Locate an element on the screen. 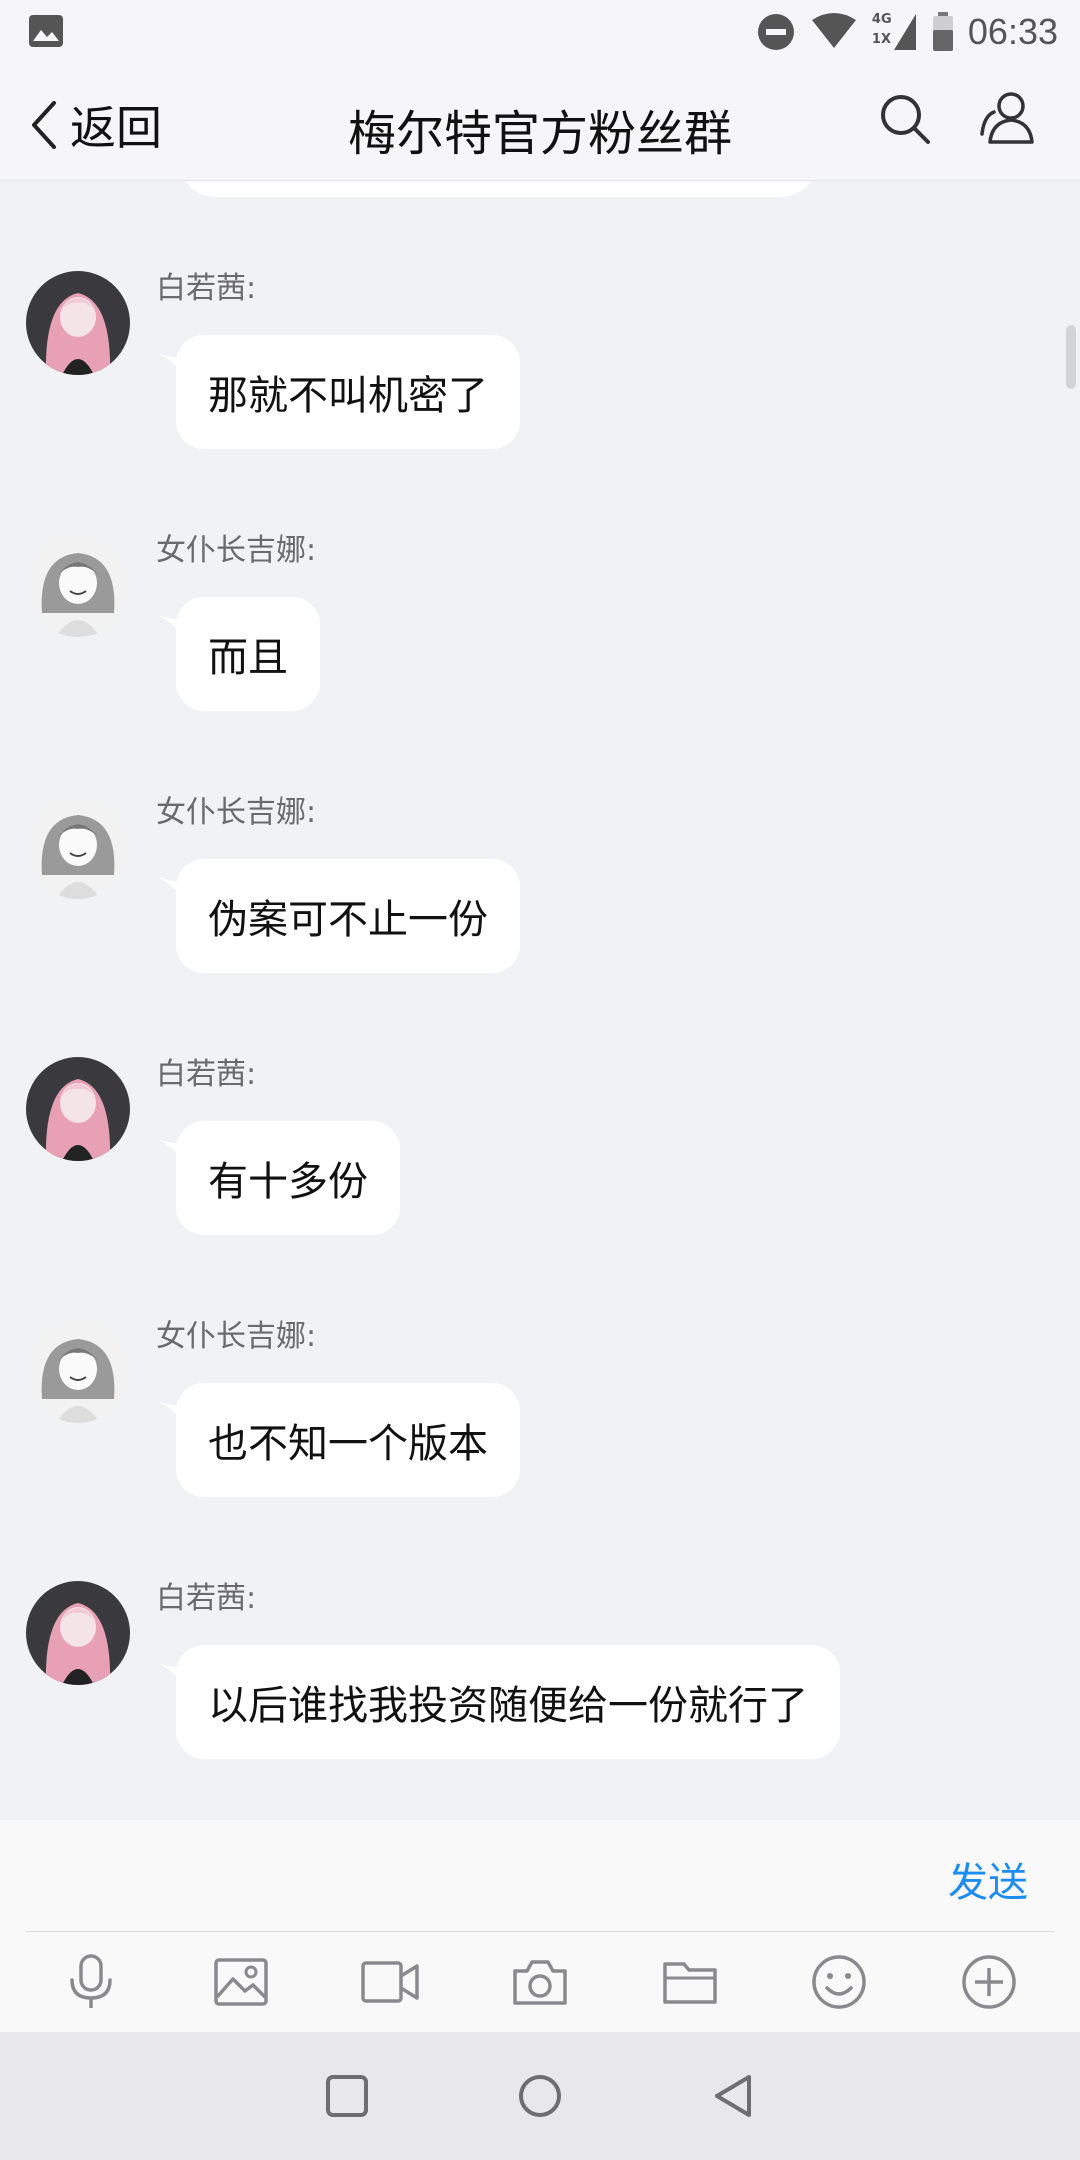  message-bubble: 那就不叫机密了 is located at coordinates (348, 392).